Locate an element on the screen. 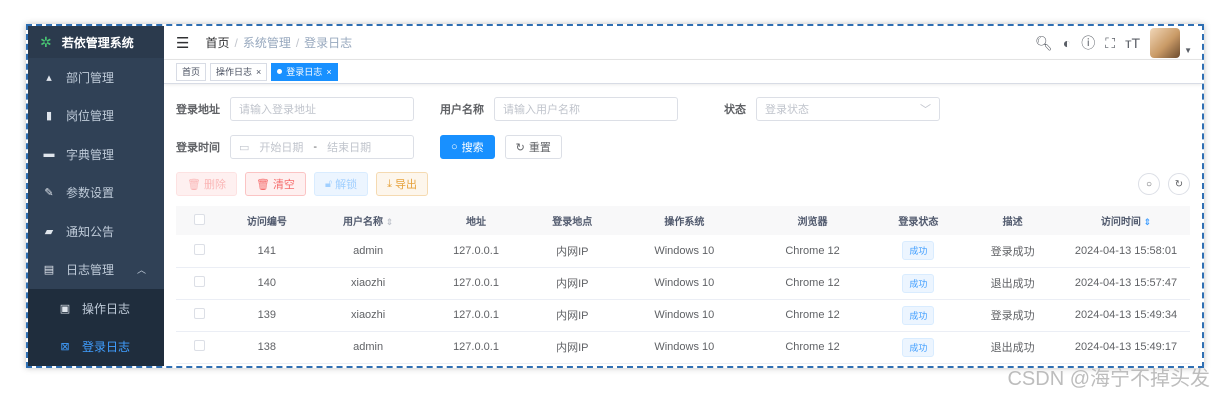 This screenshot has height=395, width=1214. tag-label: 登录日志 is located at coordinates (304, 72).